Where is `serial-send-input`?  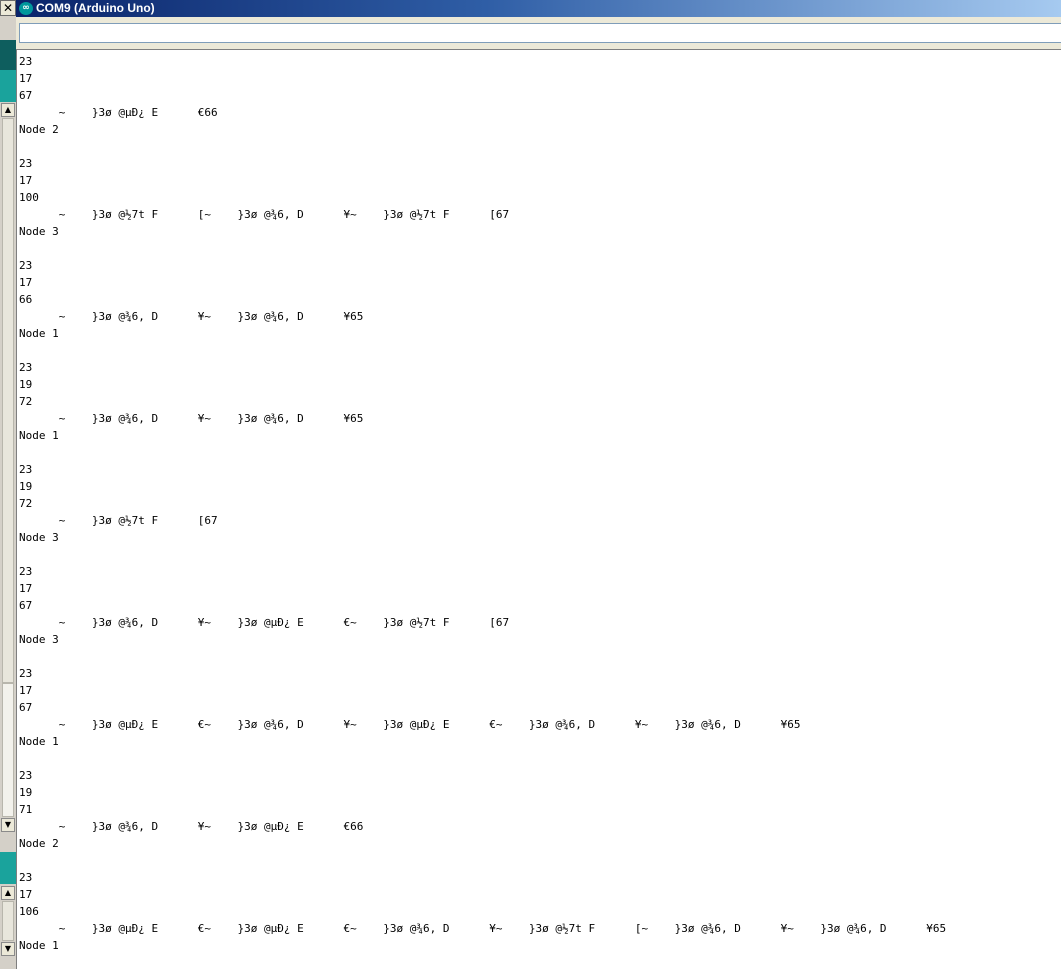 serial-send-input is located at coordinates (540, 33).